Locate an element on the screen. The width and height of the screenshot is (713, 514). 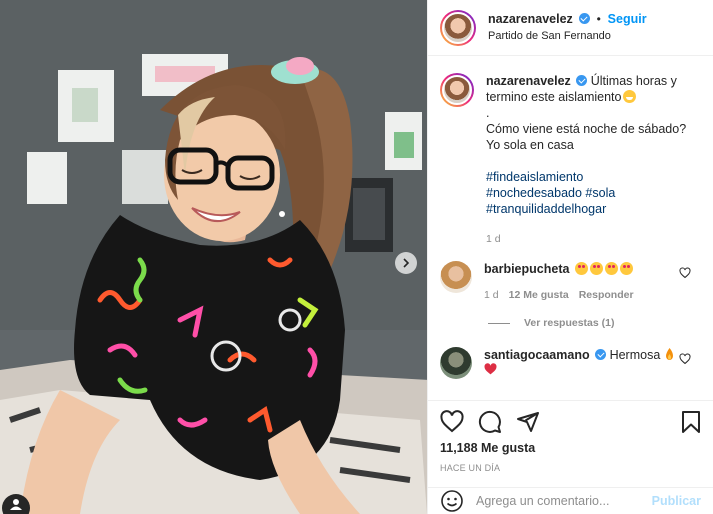
emoji-picker-icon is located at coordinates (452, 501).